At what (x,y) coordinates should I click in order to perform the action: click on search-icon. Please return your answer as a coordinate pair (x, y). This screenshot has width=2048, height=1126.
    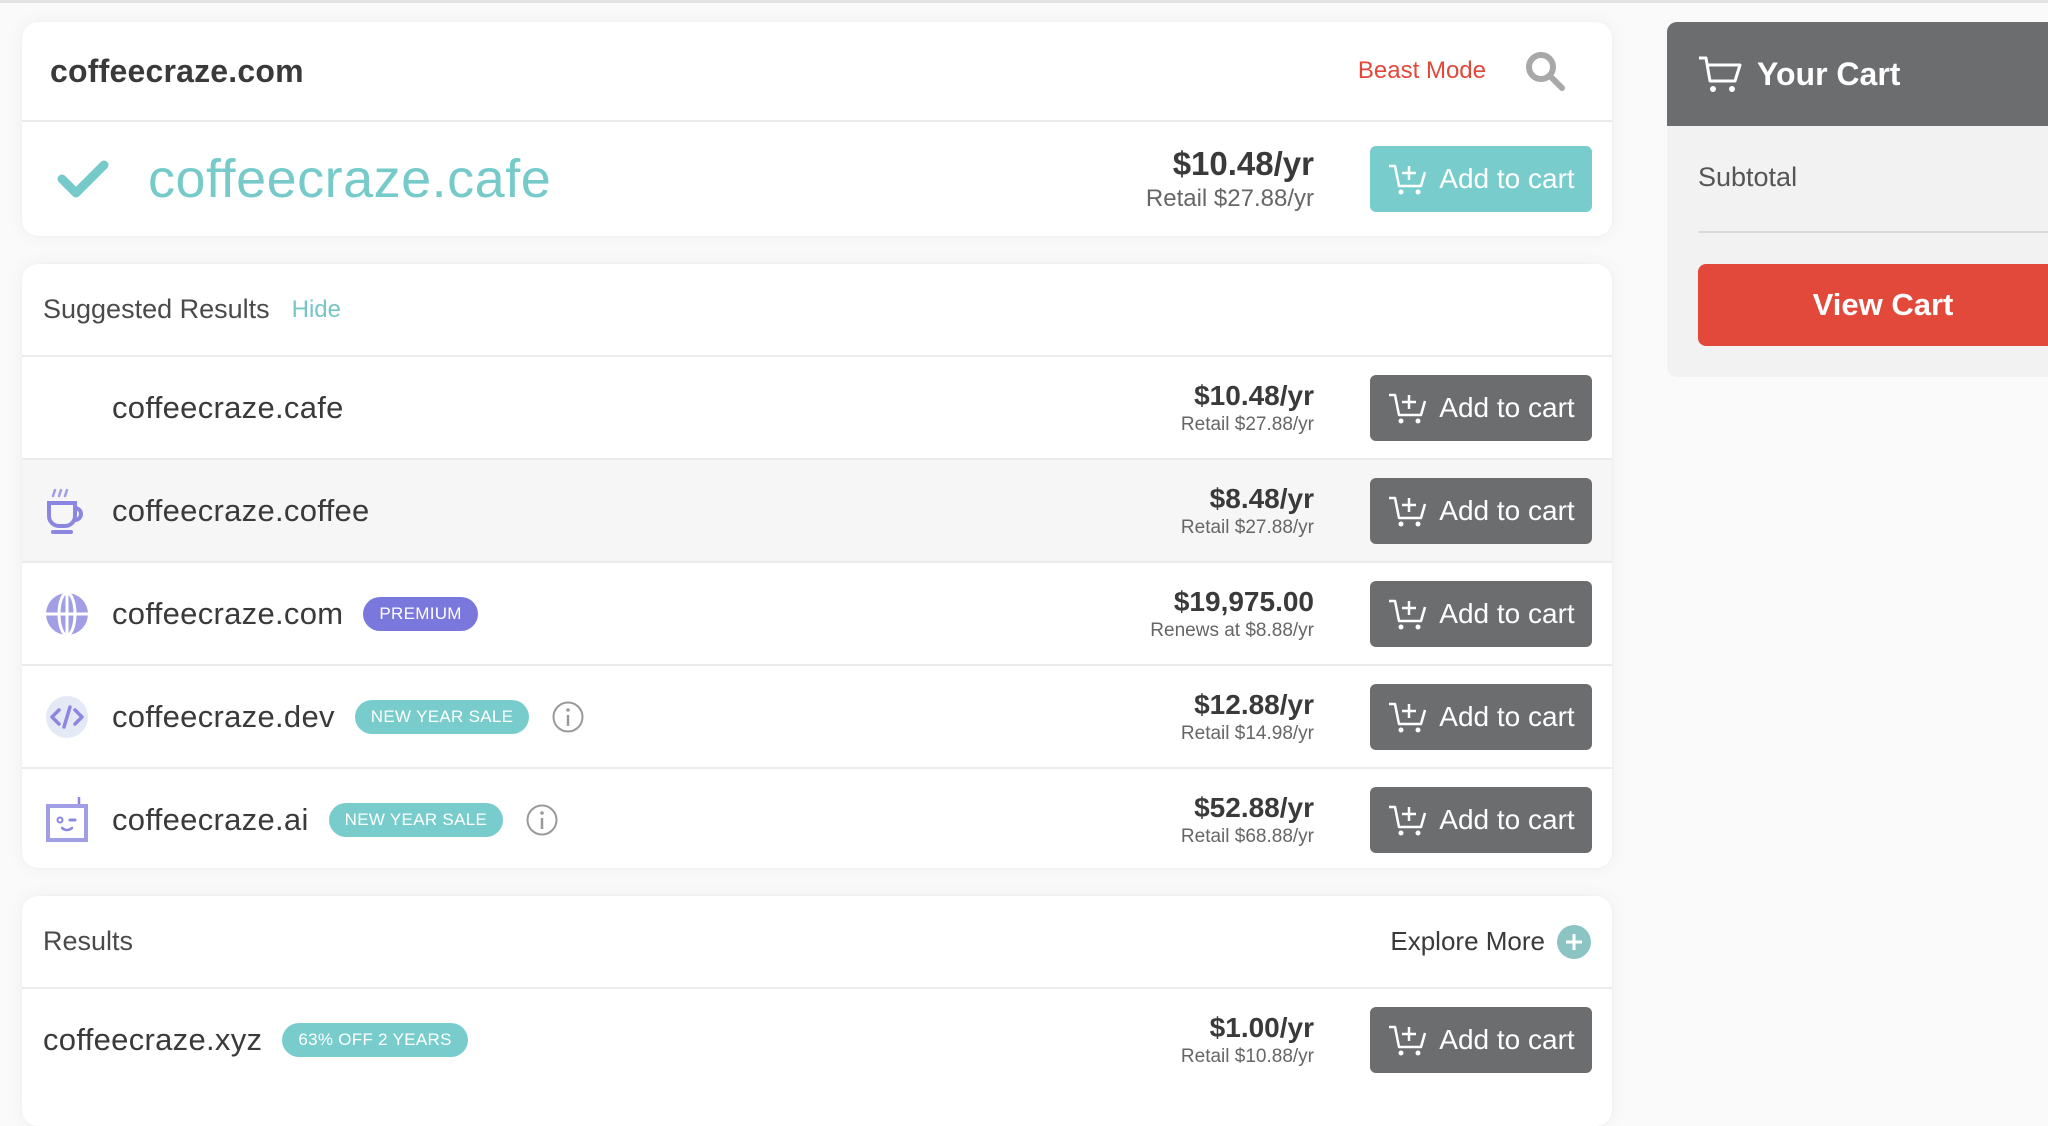
    Looking at the image, I should click on (1545, 71).